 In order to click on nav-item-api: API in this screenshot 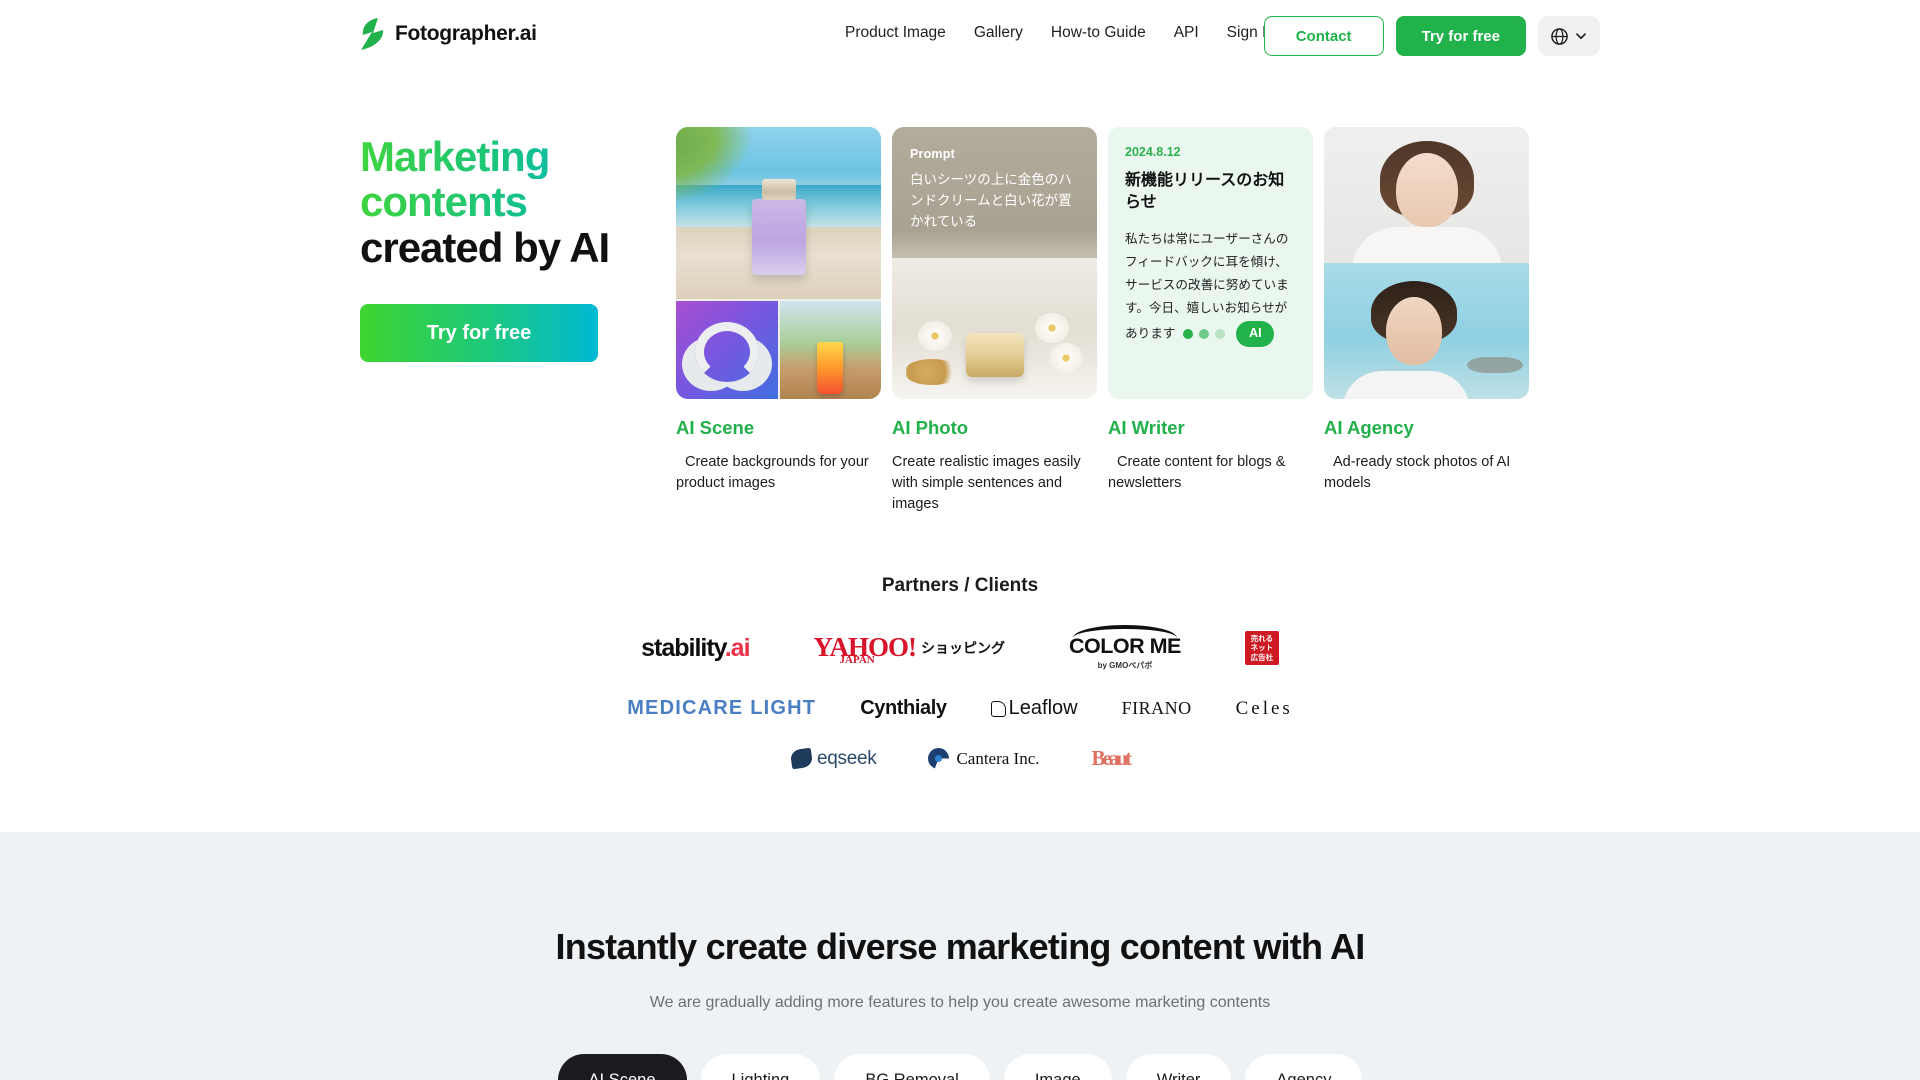, I will do `click(1186, 33)`.